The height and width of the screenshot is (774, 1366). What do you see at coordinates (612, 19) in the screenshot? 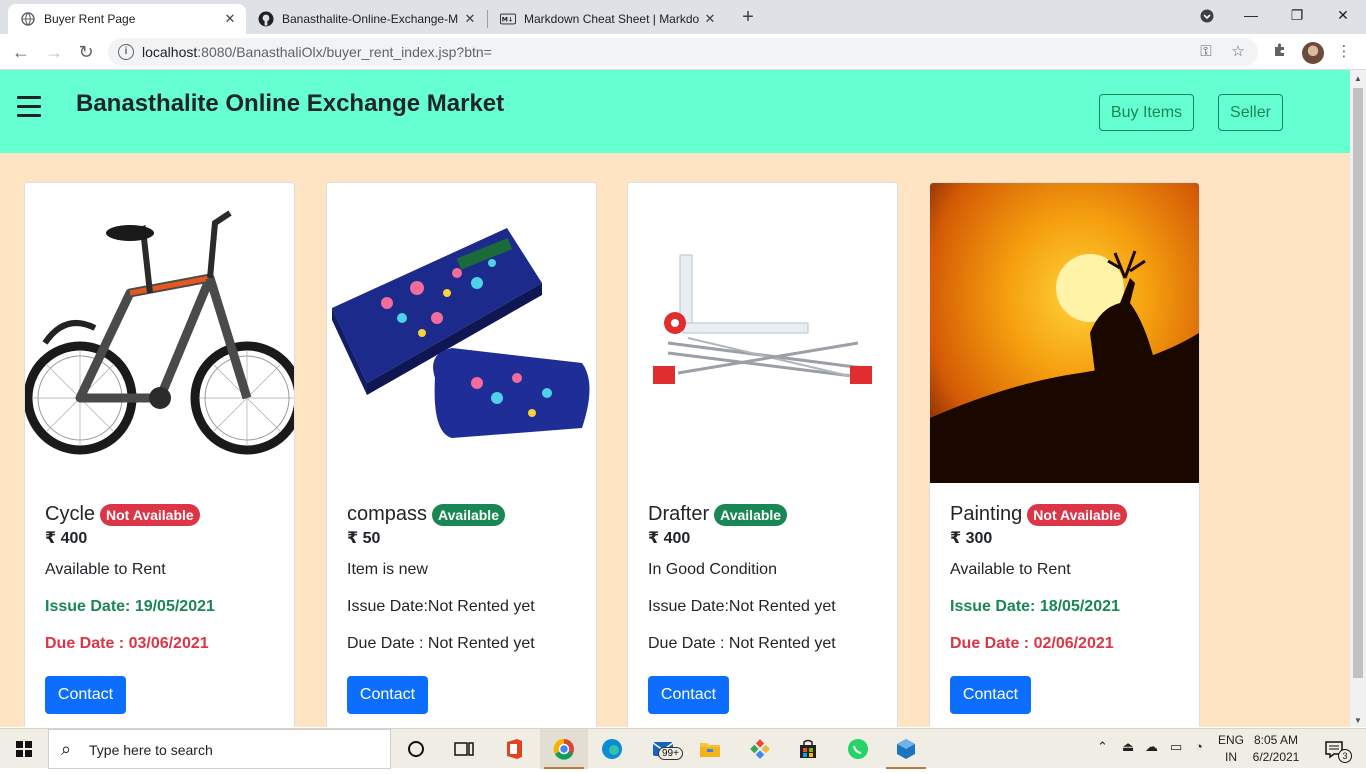
I see `tab-title: Markdown Cheat Sheet | Markdo` at bounding box center [612, 19].